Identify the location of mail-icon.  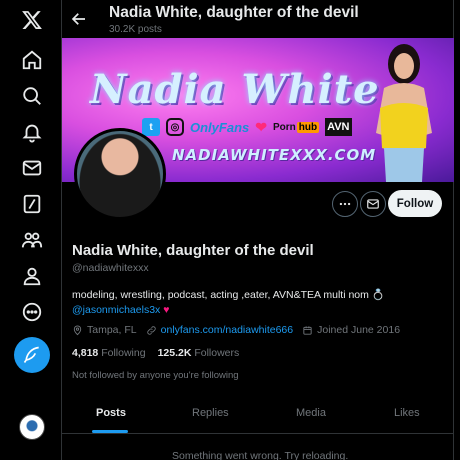
(373, 204).